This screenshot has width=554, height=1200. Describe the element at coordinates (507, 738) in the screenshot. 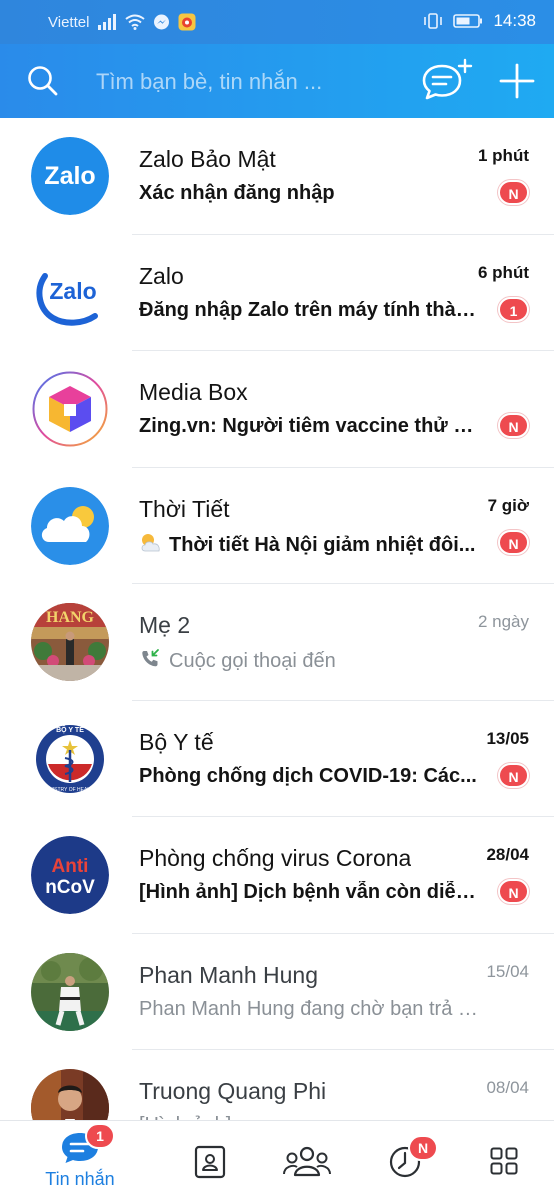

I see `conversation-time: 13/05` at that location.